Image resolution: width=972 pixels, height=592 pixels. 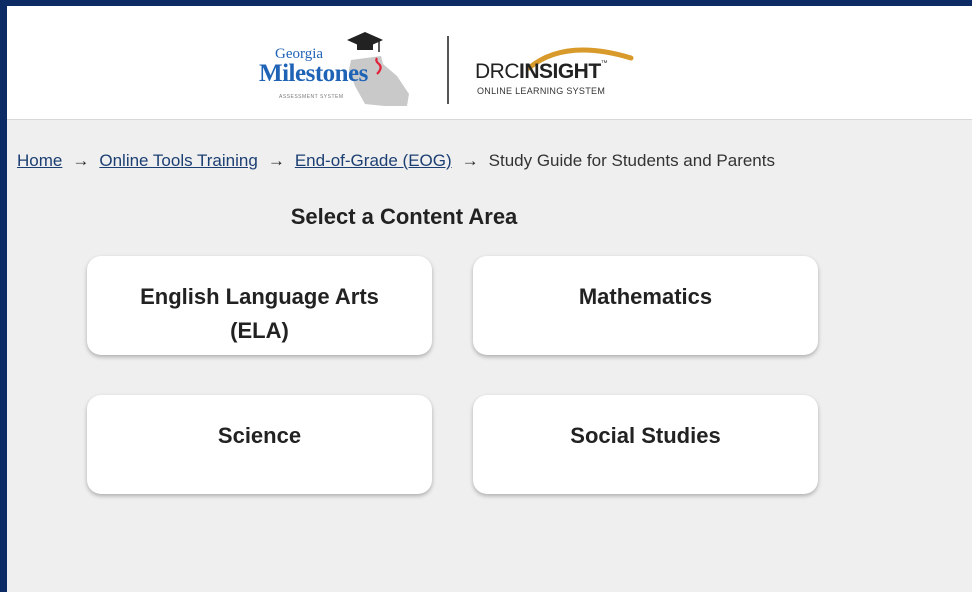 I want to click on content-area-card-mathematics: Mathematics, so click(x=645, y=305).